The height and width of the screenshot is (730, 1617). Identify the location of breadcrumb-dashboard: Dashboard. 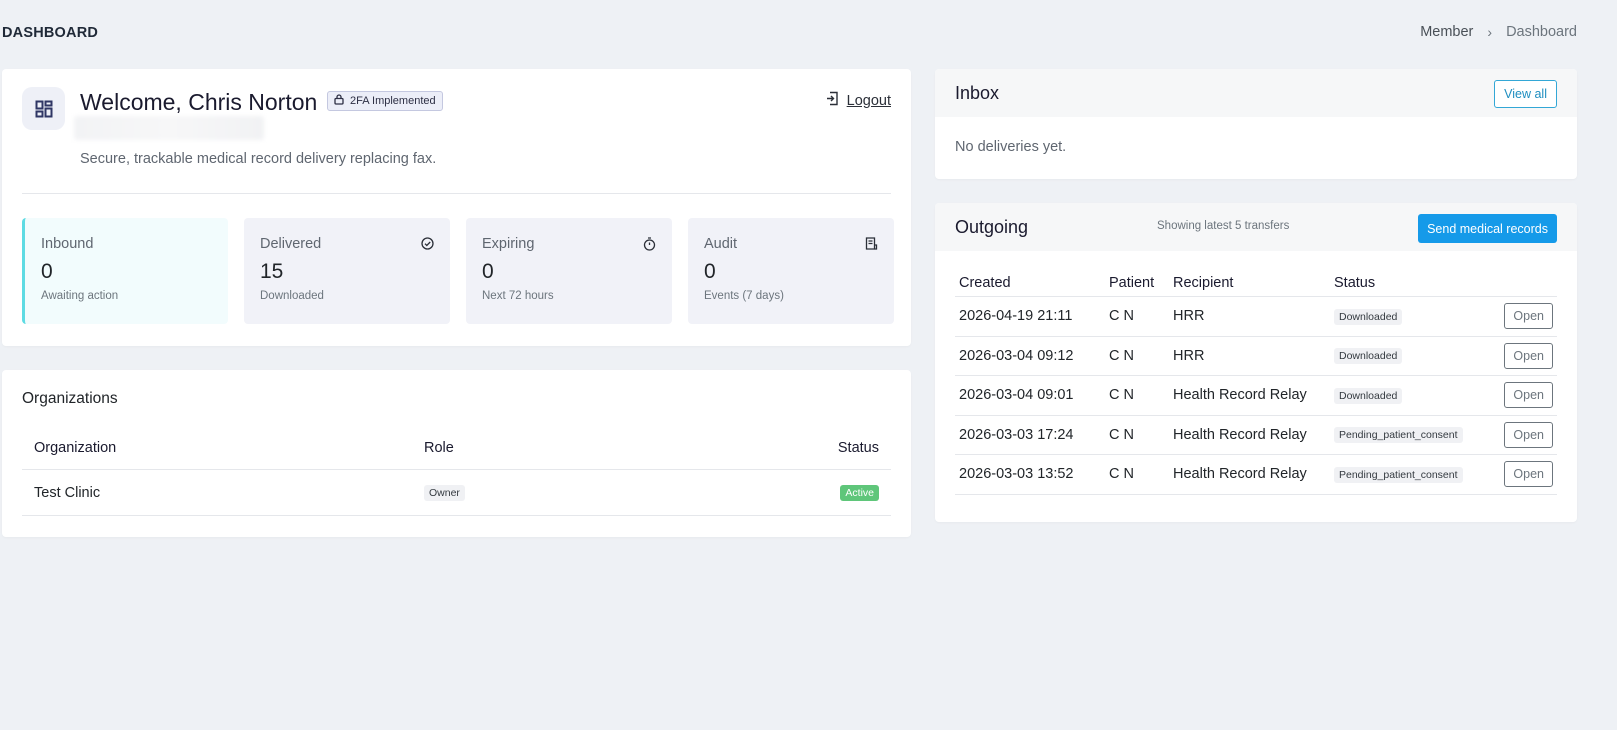
(1541, 32).